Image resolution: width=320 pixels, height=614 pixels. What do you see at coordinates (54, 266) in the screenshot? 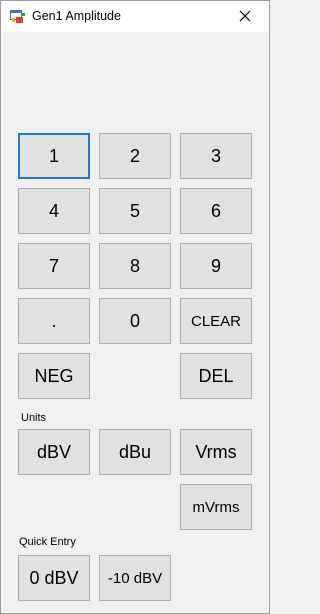
I see `digit-7-button: 7` at bounding box center [54, 266].